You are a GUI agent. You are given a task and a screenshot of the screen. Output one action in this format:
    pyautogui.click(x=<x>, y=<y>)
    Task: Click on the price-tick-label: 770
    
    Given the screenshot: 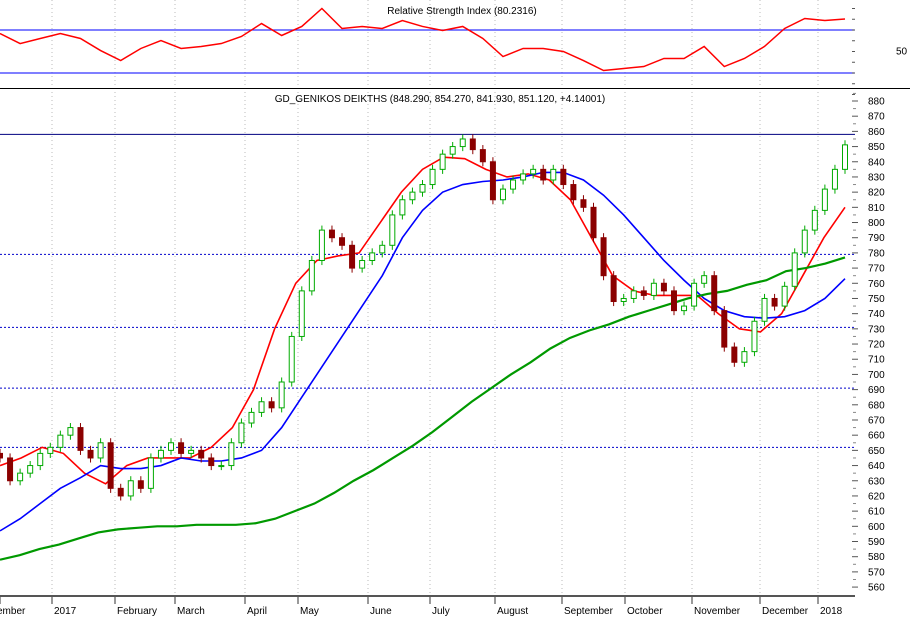 What is the action you would take?
    pyautogui.click(x=876, y=269)
    